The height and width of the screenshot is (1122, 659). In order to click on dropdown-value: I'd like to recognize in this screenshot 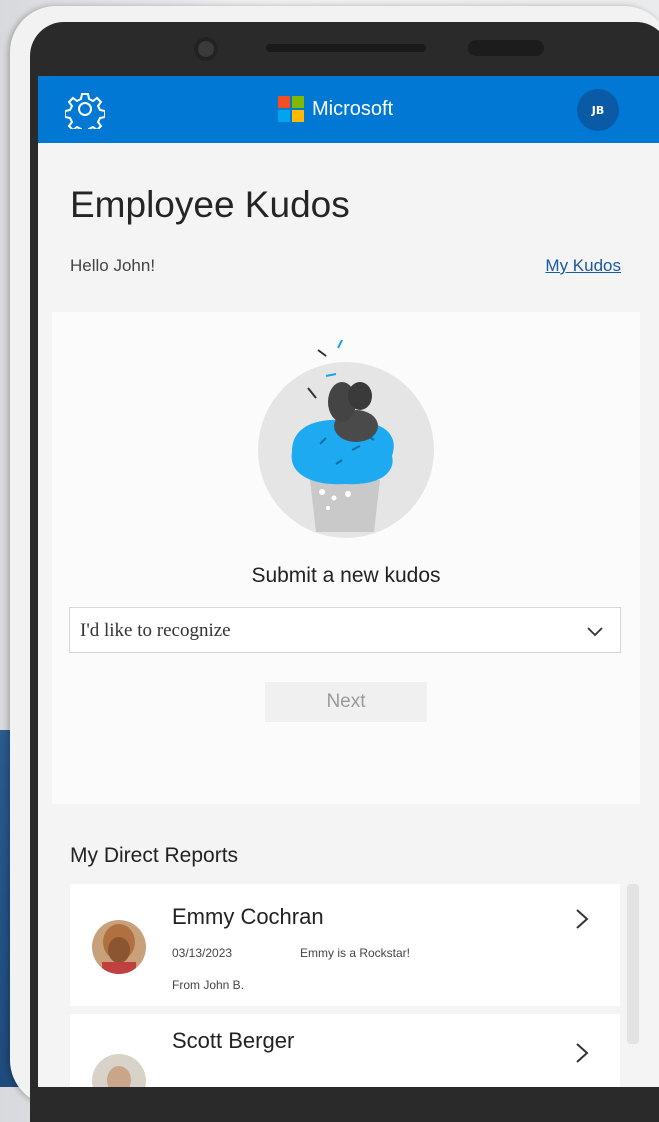, I will do `click(155, 630)`.